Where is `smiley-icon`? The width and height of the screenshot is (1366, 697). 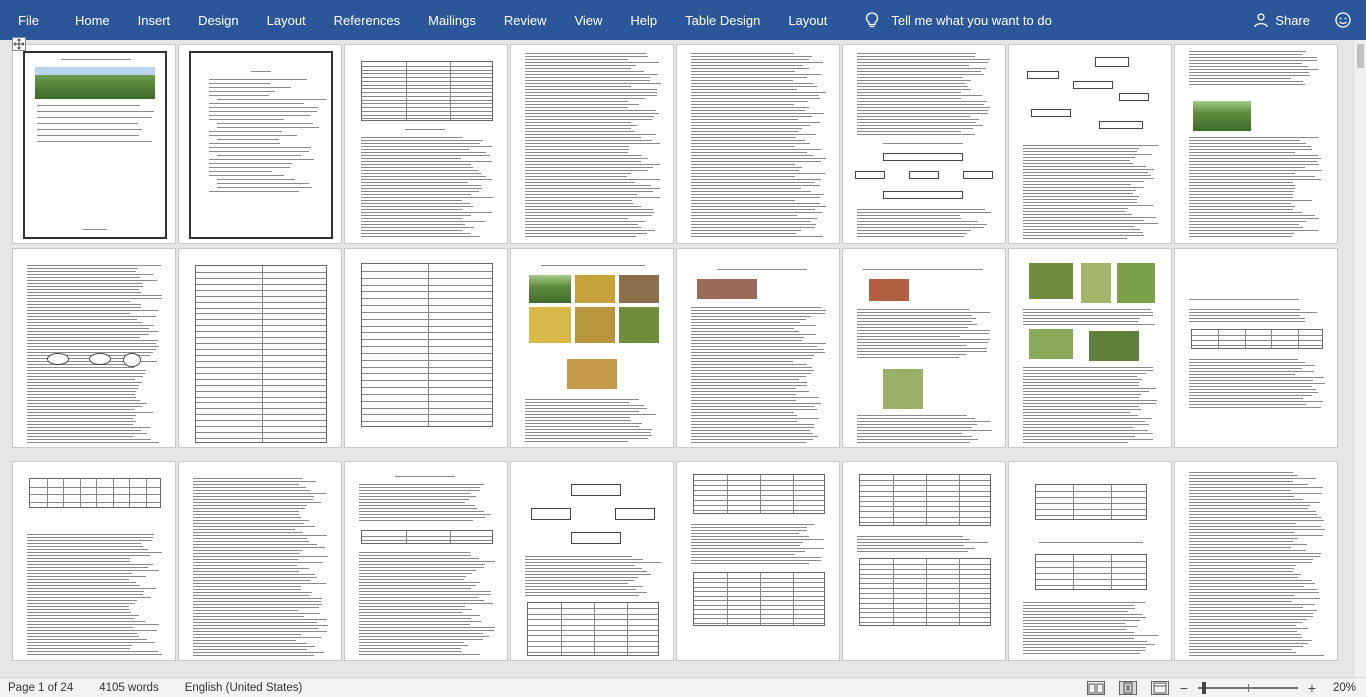 smiley-icon is located at coordinates (1343, 20).